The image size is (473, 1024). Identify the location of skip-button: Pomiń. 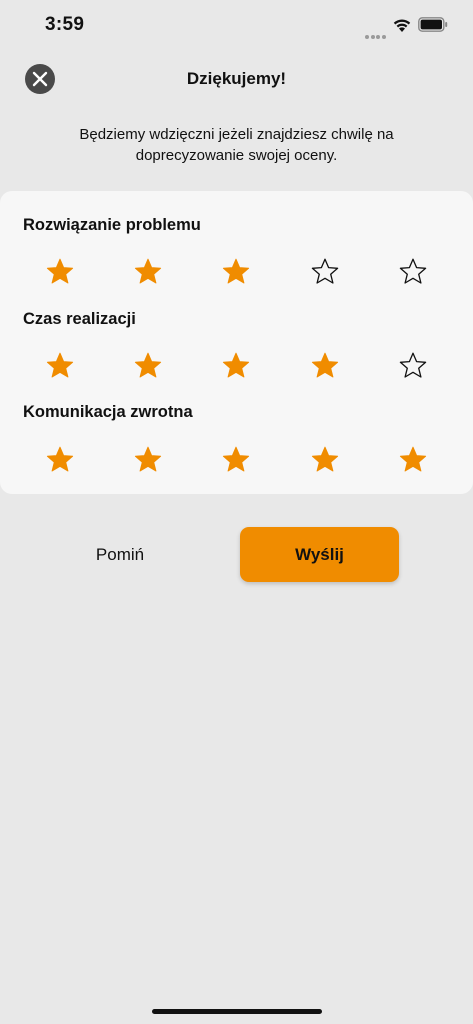
(120, 555).